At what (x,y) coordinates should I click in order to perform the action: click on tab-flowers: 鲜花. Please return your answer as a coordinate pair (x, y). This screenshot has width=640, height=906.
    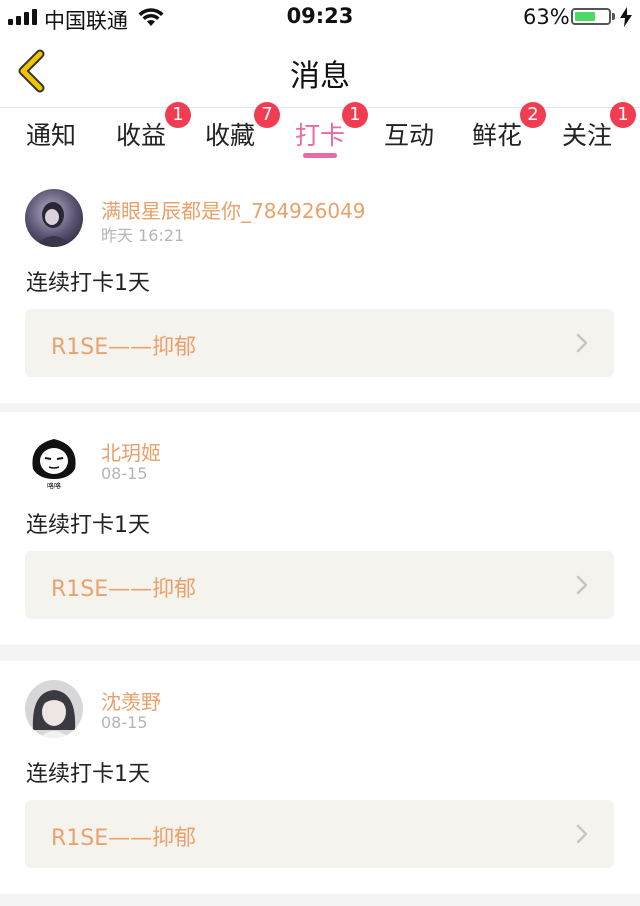
    Looking at the image, I should click on (497, 134).